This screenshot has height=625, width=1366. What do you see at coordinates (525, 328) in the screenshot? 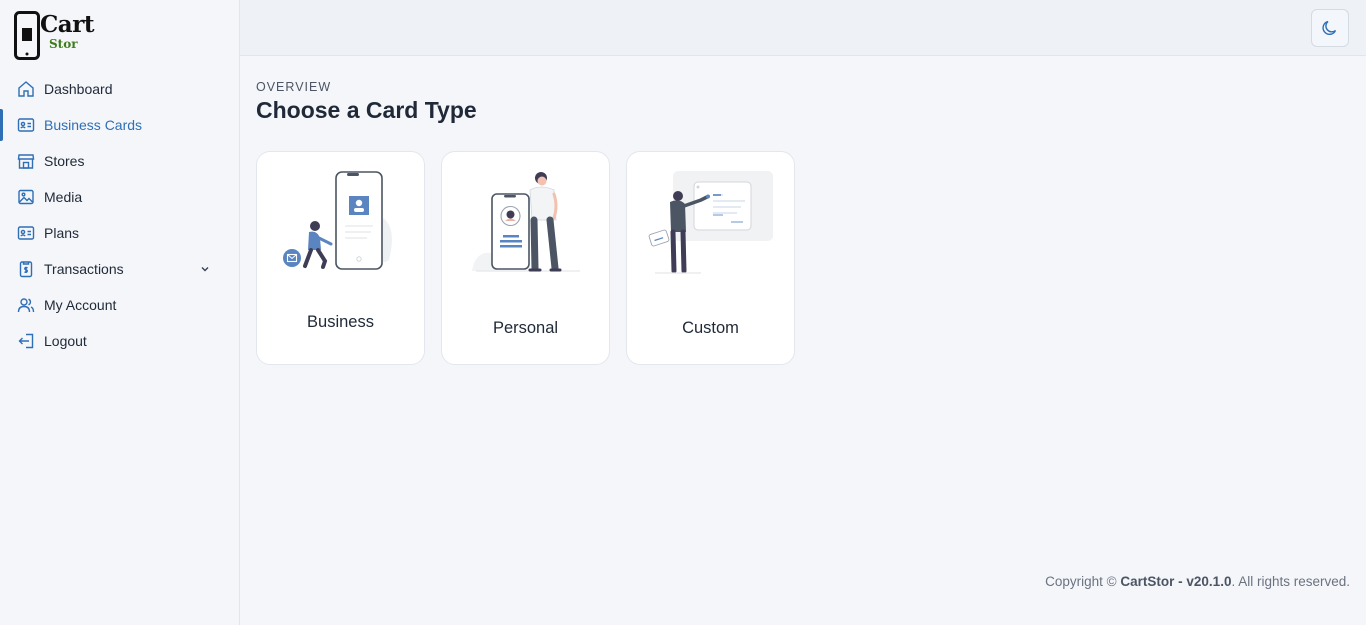
I see `card-label: Personal` at bounding box center [525, 328].